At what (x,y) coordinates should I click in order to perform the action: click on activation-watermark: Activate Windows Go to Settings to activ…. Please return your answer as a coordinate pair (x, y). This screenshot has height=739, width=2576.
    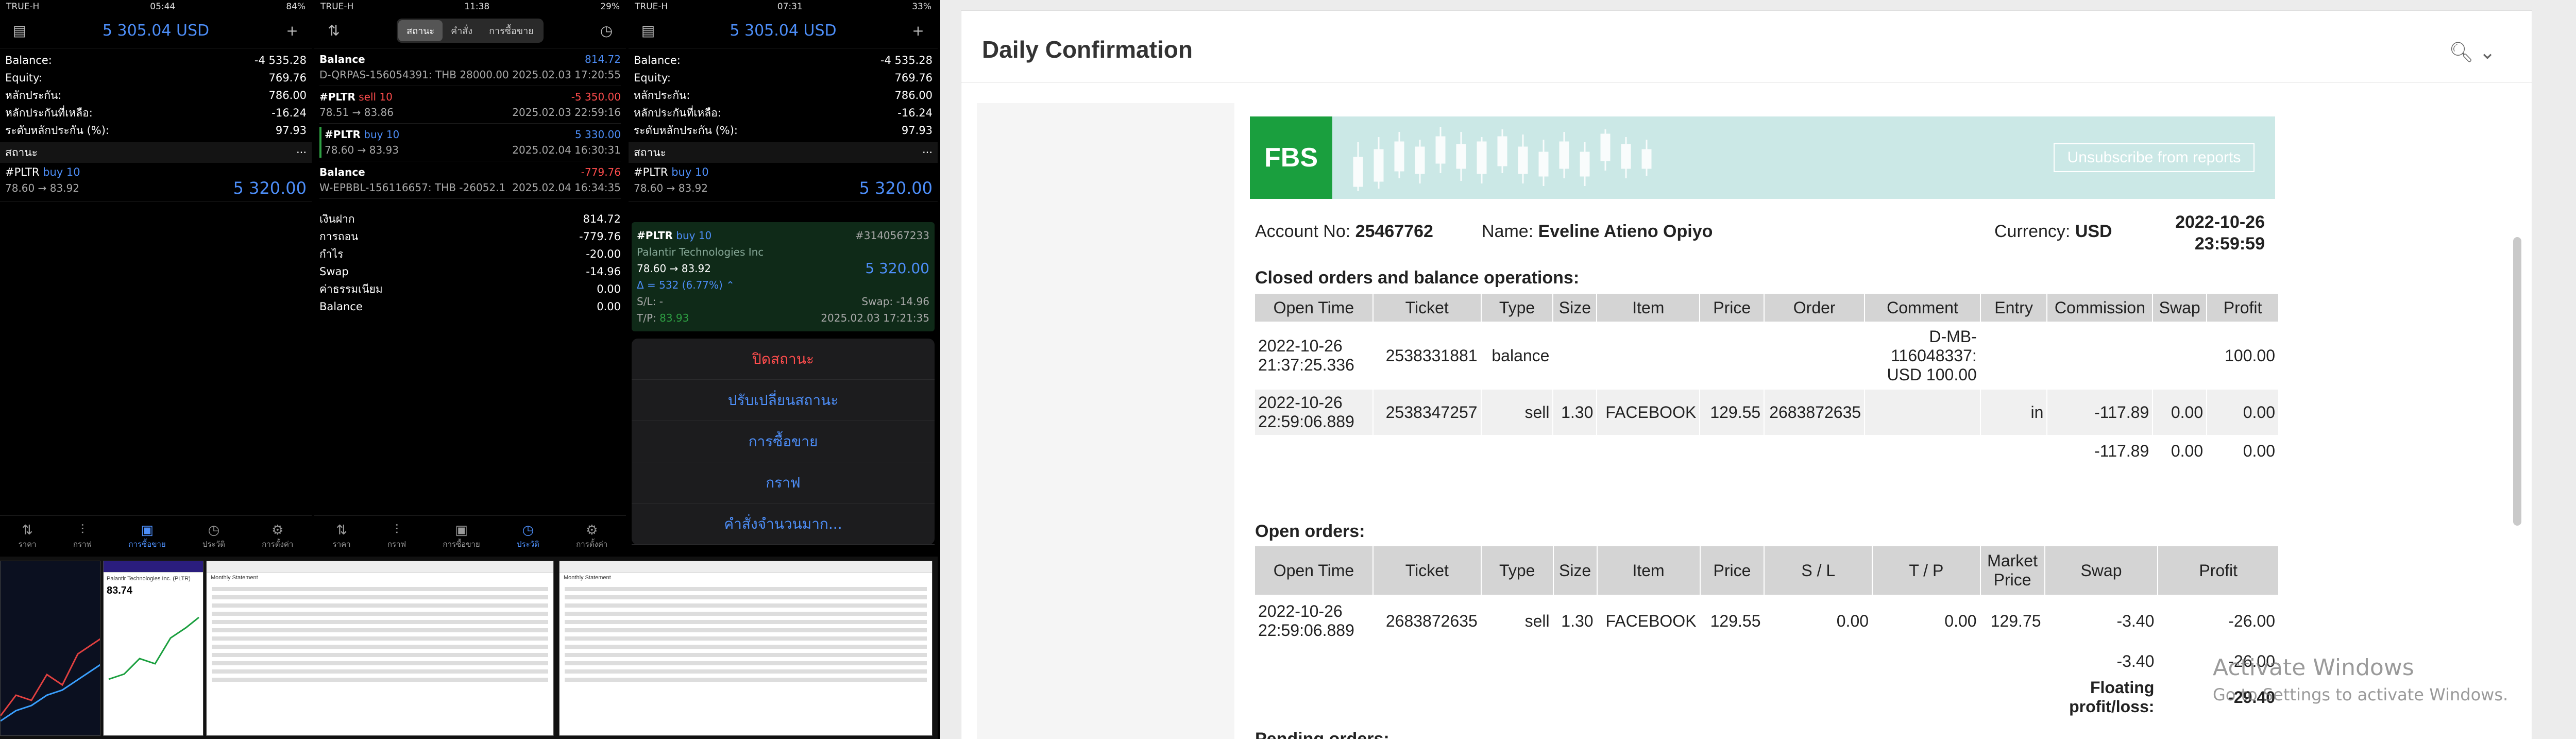
    Looking at the image, I should click on (2361, 679).